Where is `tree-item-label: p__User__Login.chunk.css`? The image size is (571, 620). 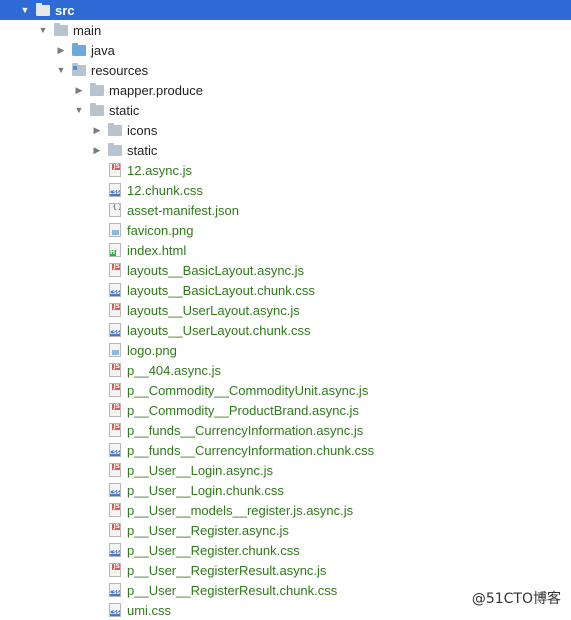 tree-item-label: p__User__Login.chunk.css is located at coordinates (205, 490).